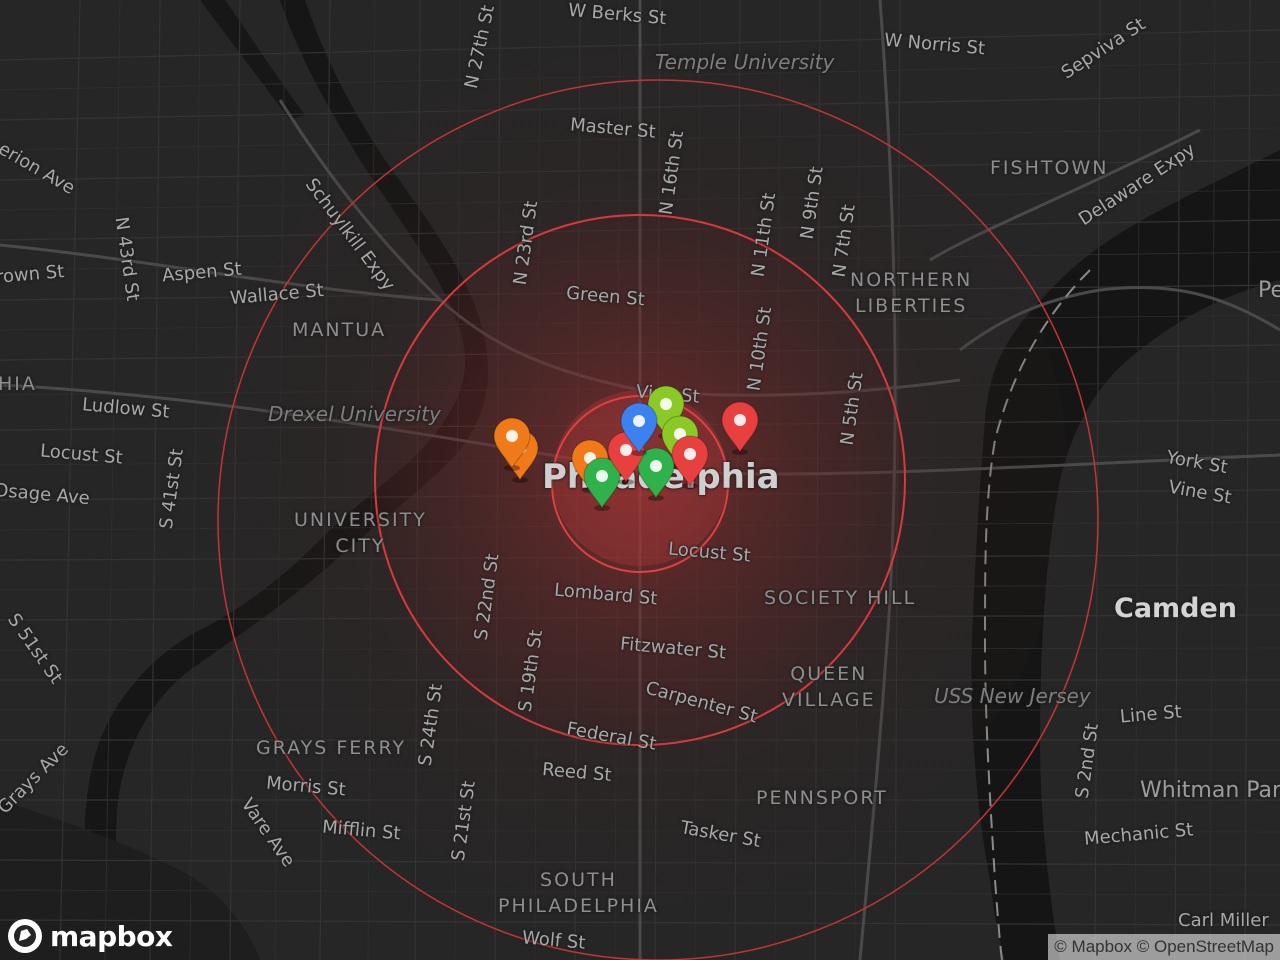  I want to click on label-carl-miller: Carl Miller, so click(1223, 920).